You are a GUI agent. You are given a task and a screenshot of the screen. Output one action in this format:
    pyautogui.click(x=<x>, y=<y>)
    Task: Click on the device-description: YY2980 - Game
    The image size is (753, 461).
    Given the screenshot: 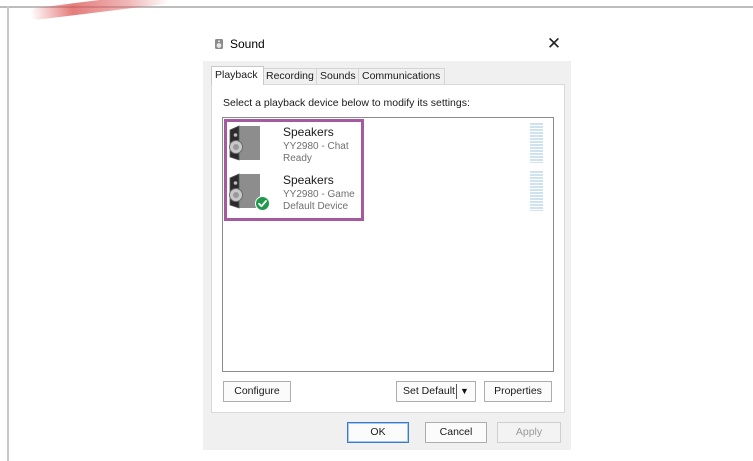 What is the action you would take?
    pyautogui.click(x=319, y=194)
    